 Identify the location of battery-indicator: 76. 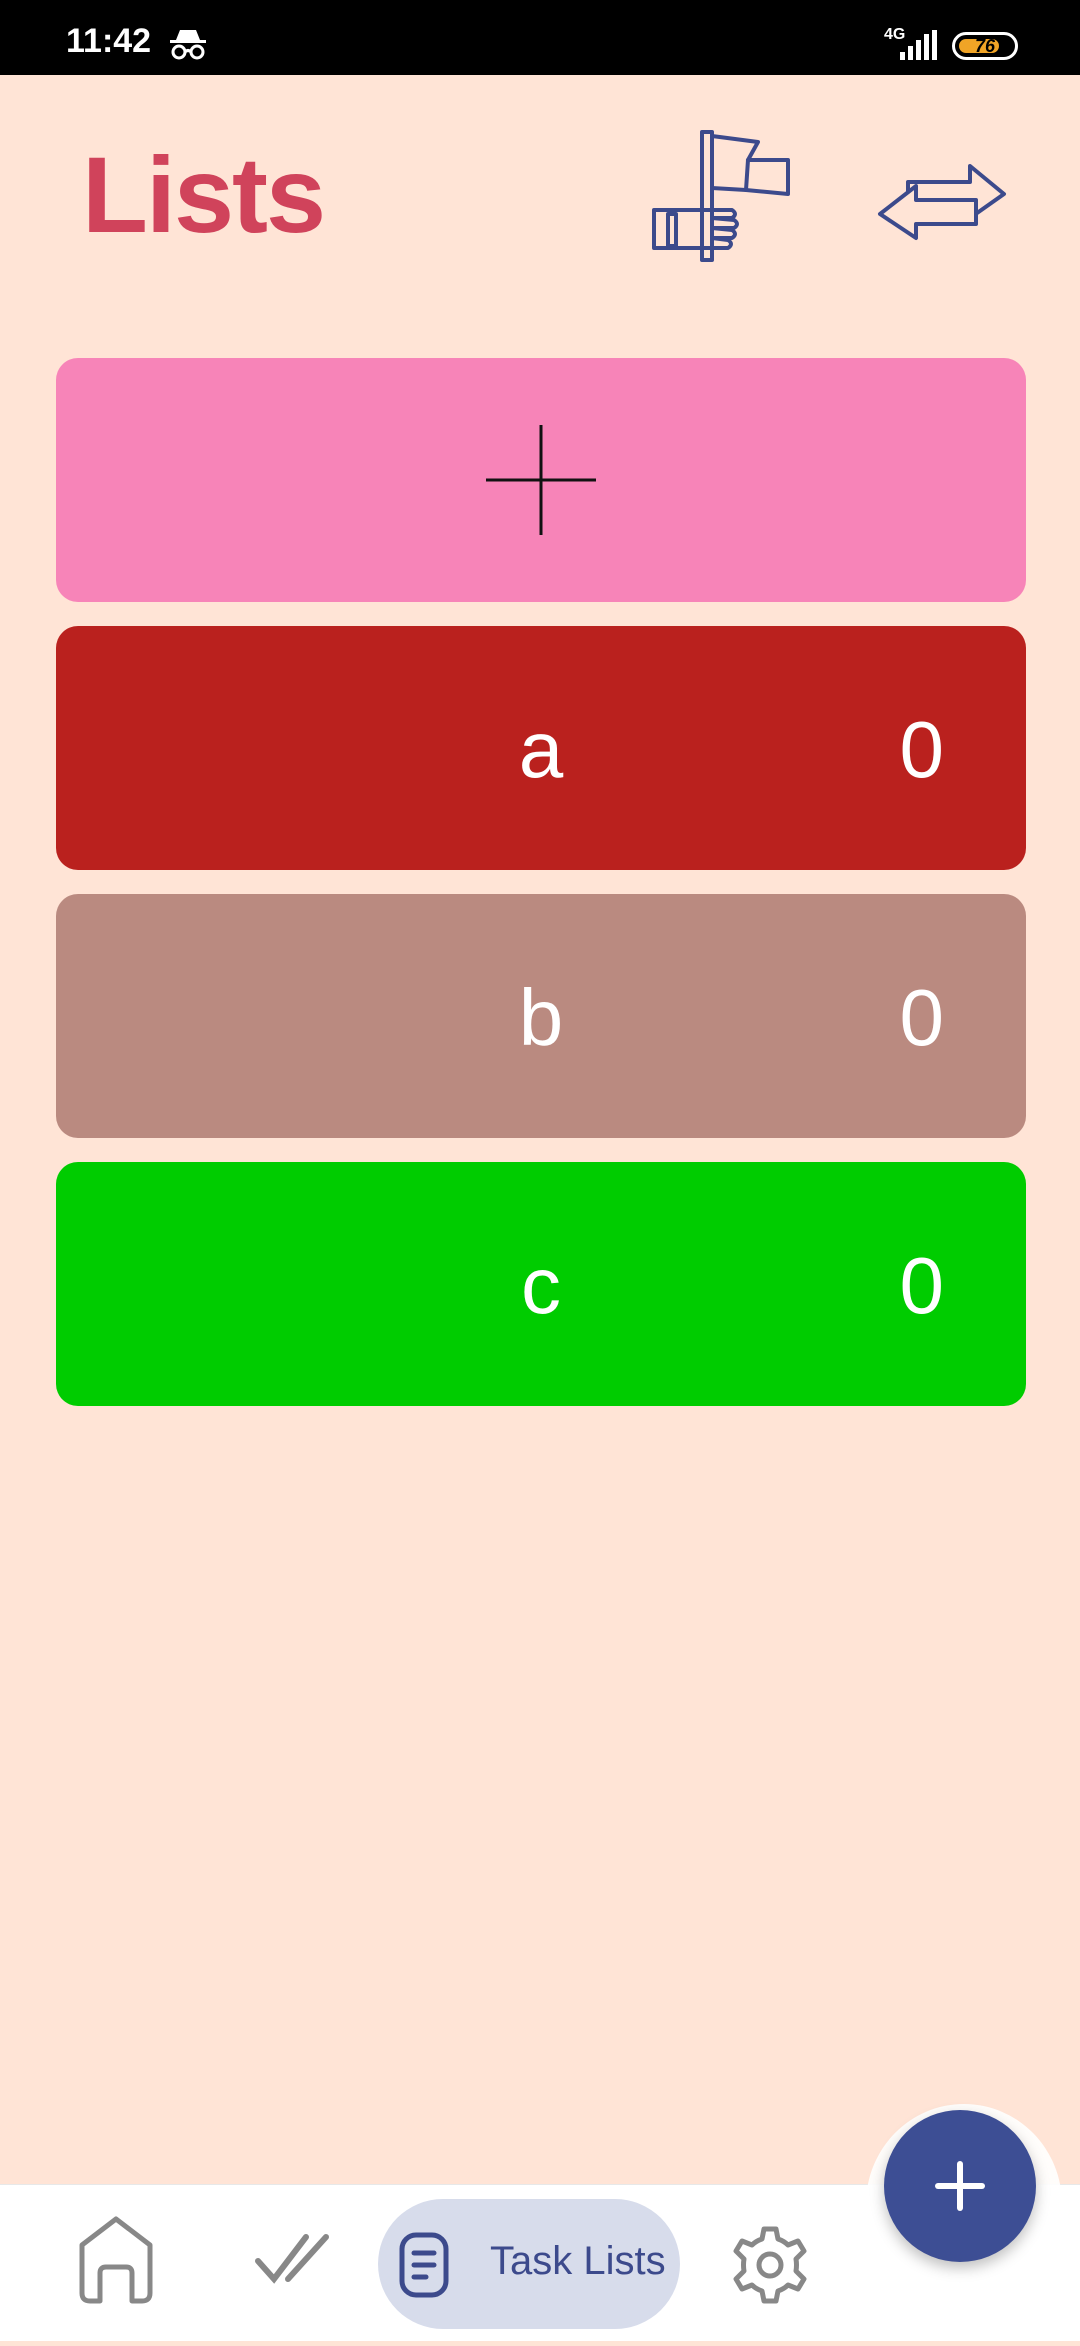
(985, 46).